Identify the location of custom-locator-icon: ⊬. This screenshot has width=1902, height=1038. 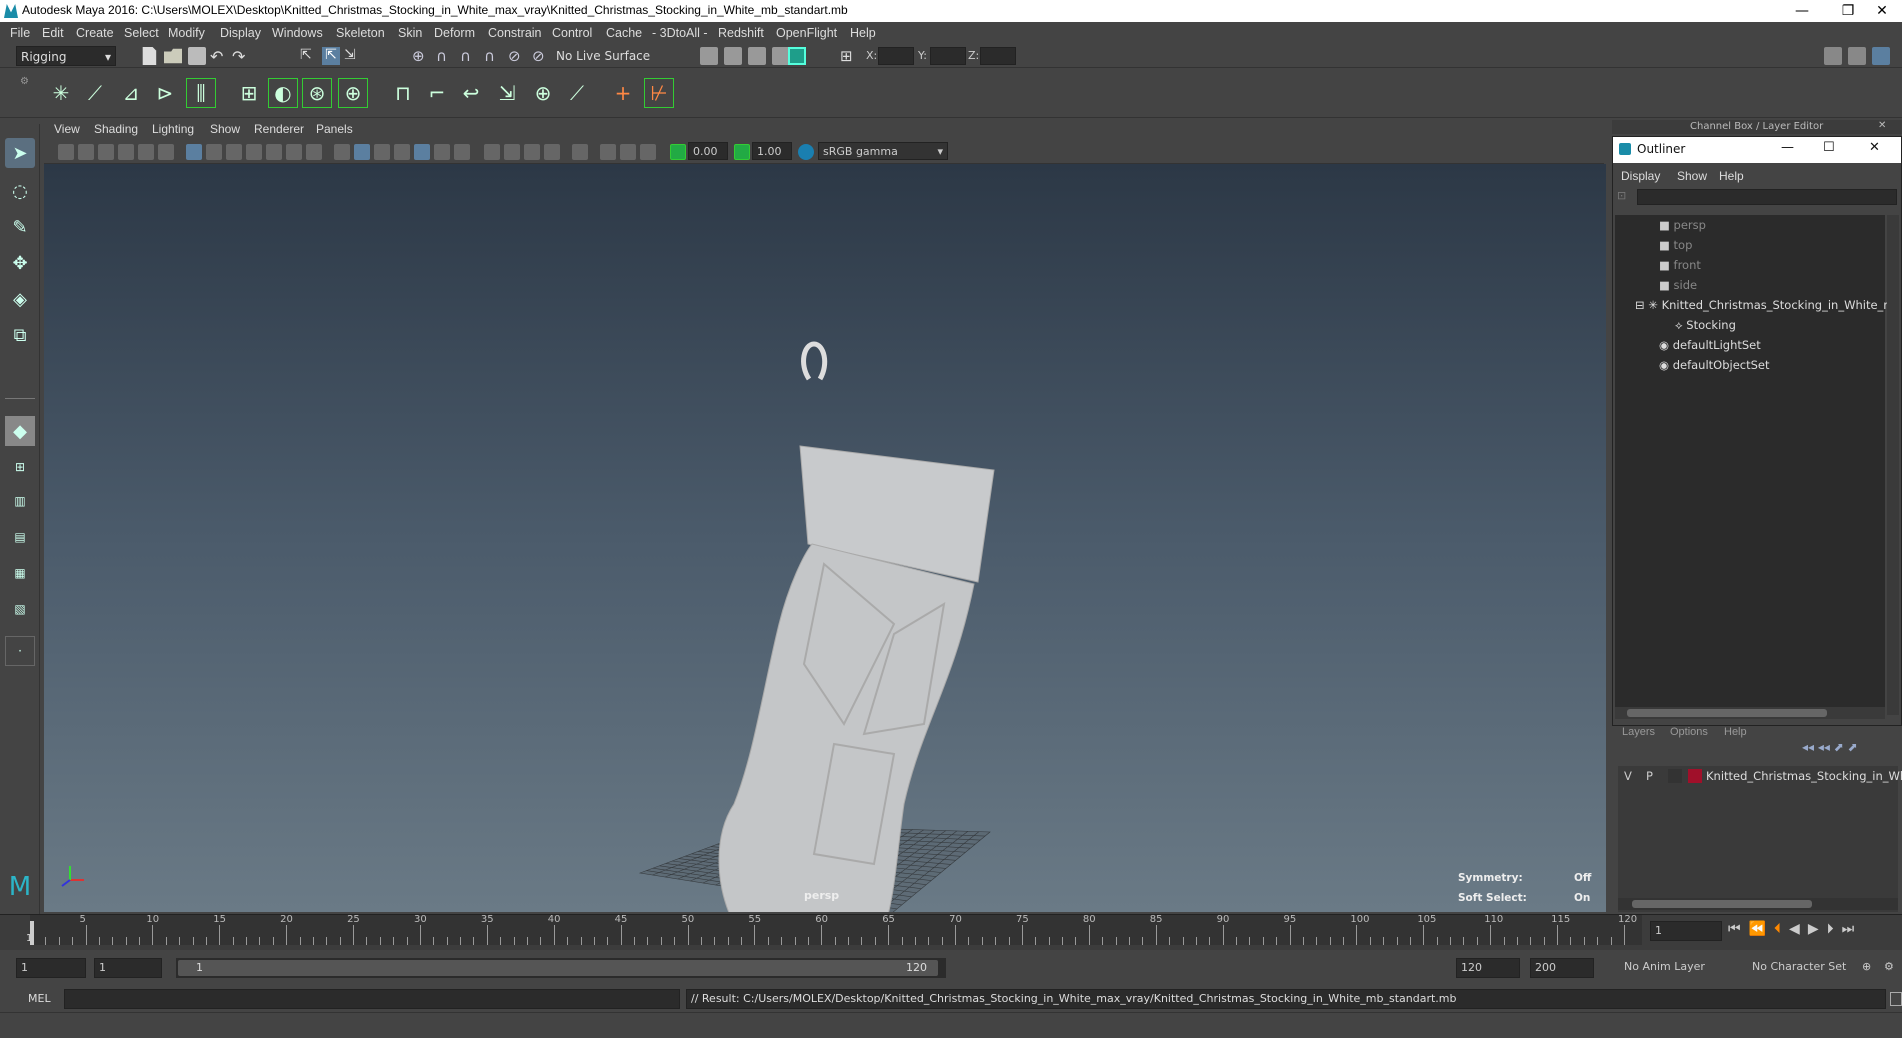
(659, 93).